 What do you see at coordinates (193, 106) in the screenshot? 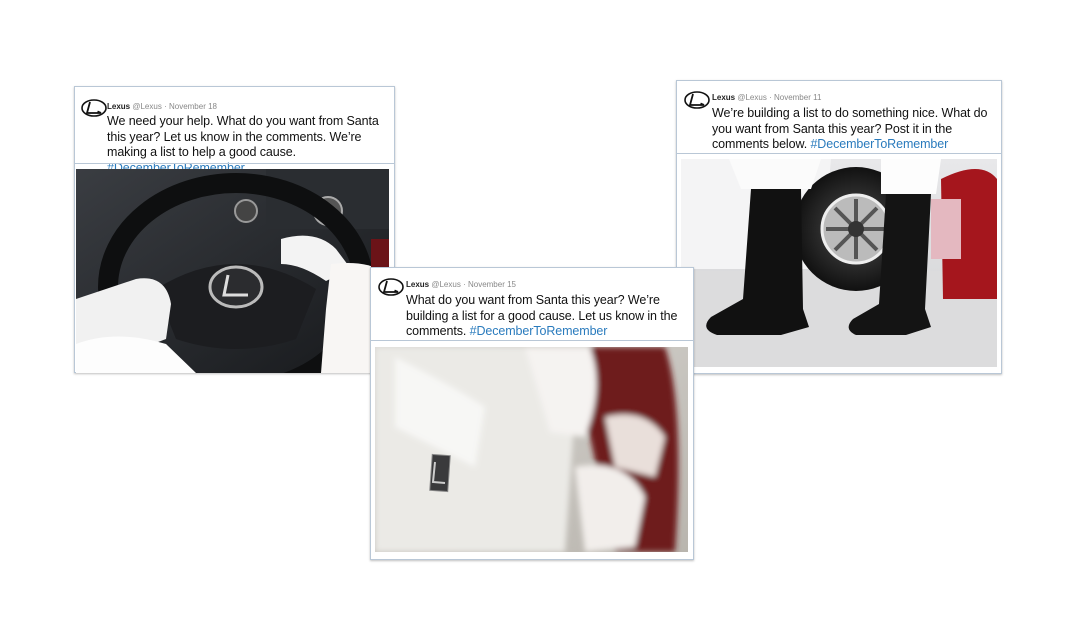
I see `tweet-date: November 18` at bounding box center [193, 106].